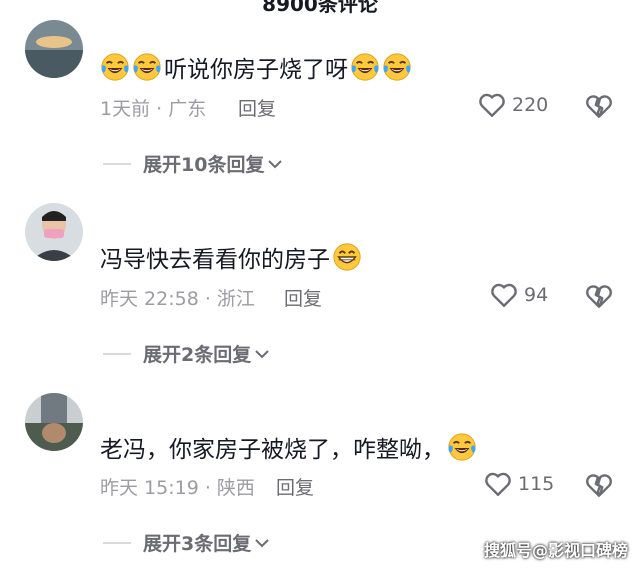 The image size is (640, 569). What do you see at coordinates (272, 450) in the screenshot?
I see `comment-body: 老冯，你家房子被烧了，咋整呦，` at bounding box center [272, 450].